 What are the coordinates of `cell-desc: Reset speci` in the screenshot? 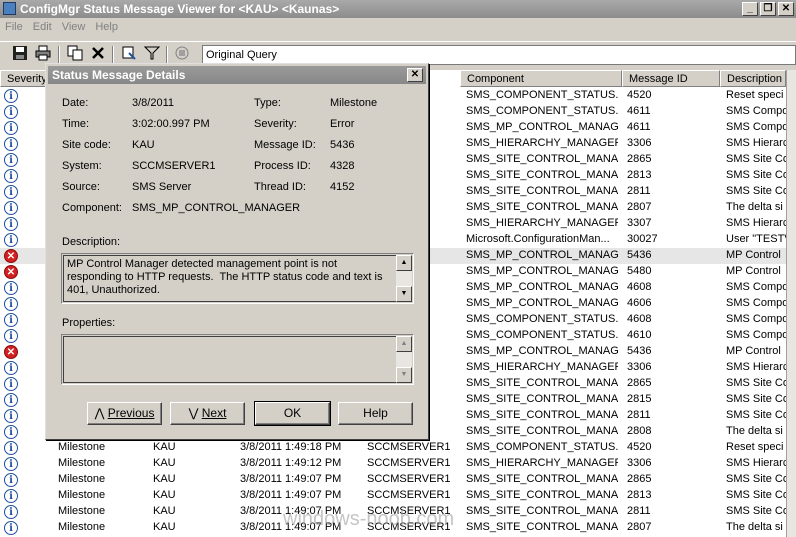 It's located at (755, 447).